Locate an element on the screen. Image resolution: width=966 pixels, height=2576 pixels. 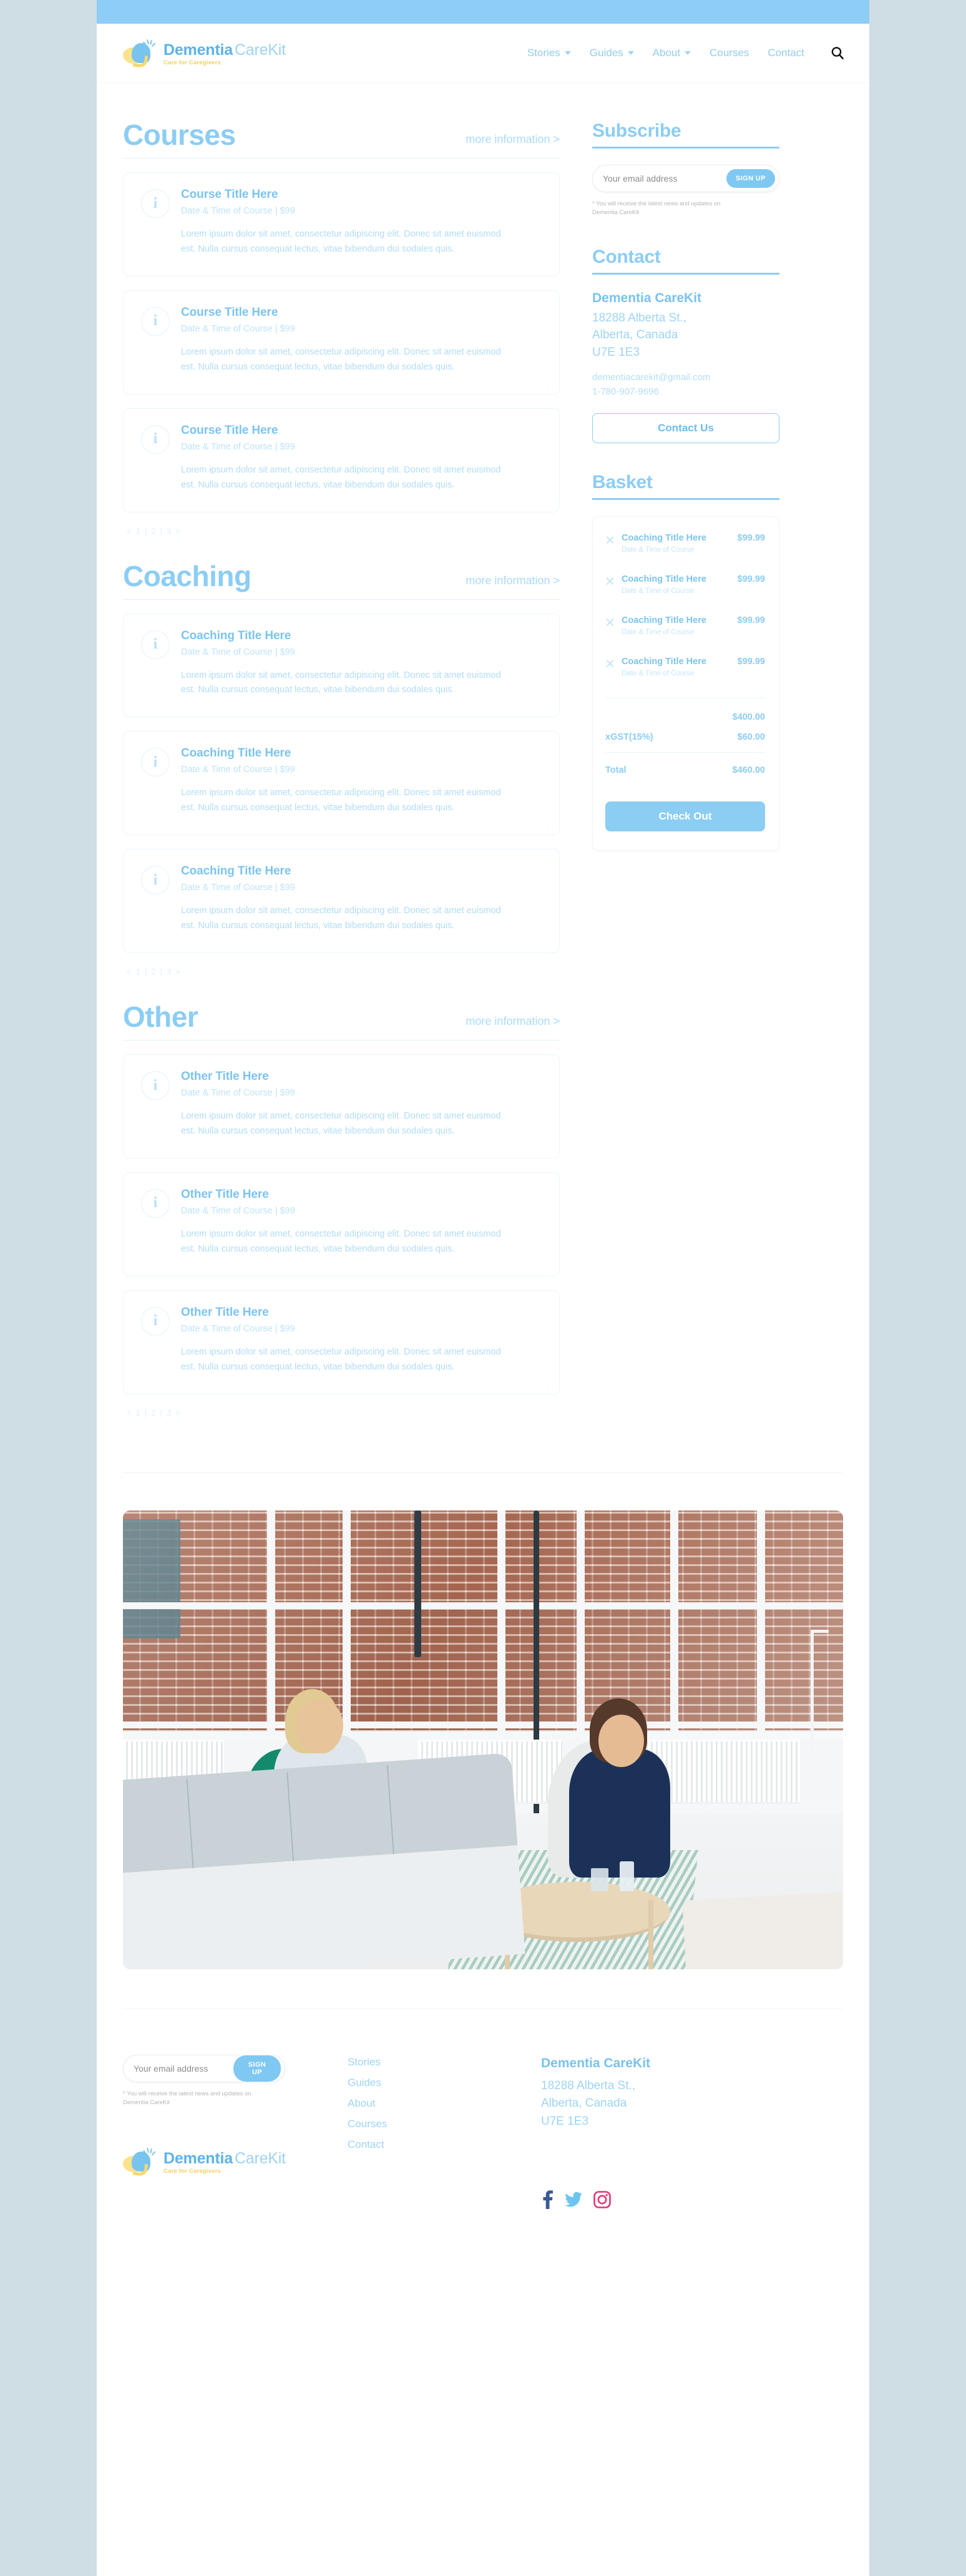
contact-address-line-1: 18288 Alberta St., is located at coordinates (639, 318).